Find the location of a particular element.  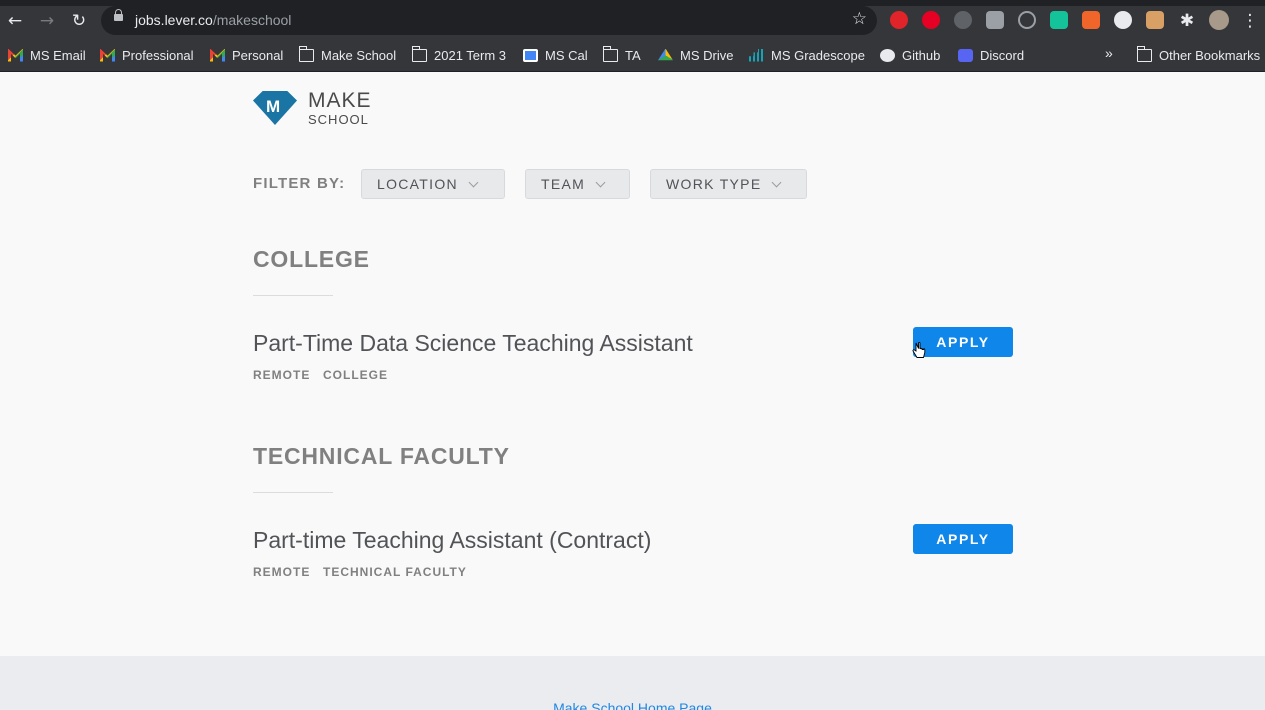

address-bar: jobs.lever.co/makeschool ☆ is located at coordinates (489, 20).